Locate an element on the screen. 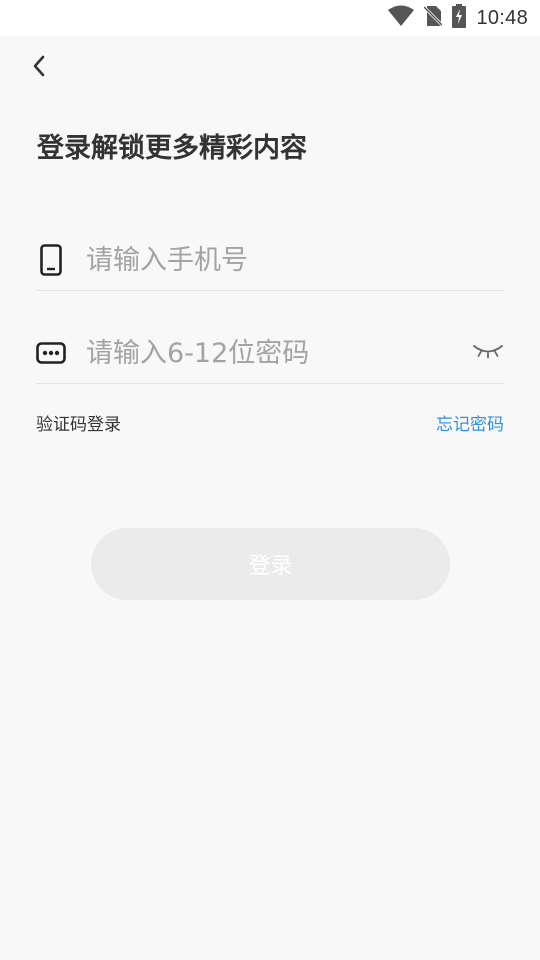 Image resolution: width=540 pixels, height=960 pixels. no-sim-icon is located at coordinates (433, 18).